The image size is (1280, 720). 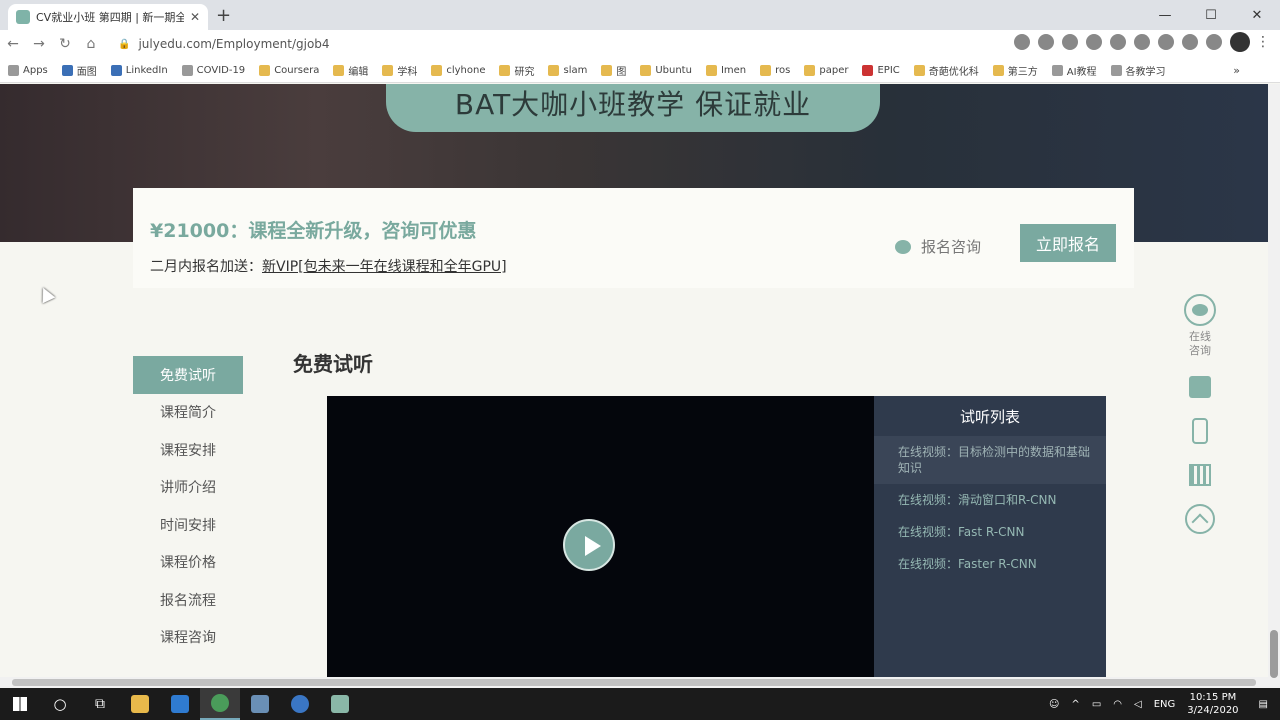 What do you see at coordinates (826, 70) in the screenshot?
I see `bookmark-item: paper` at bounding box center [826, 70].